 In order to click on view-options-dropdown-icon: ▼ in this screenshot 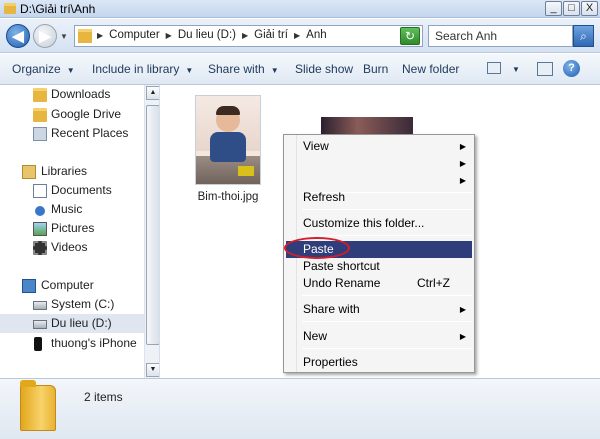, I will do `click(516, 69)`.